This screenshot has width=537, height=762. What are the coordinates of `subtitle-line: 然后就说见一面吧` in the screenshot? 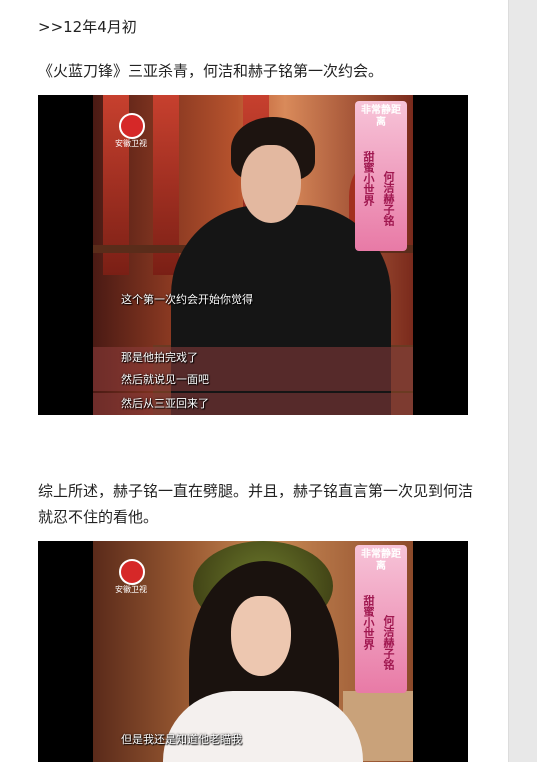 It's located at (165, 379).